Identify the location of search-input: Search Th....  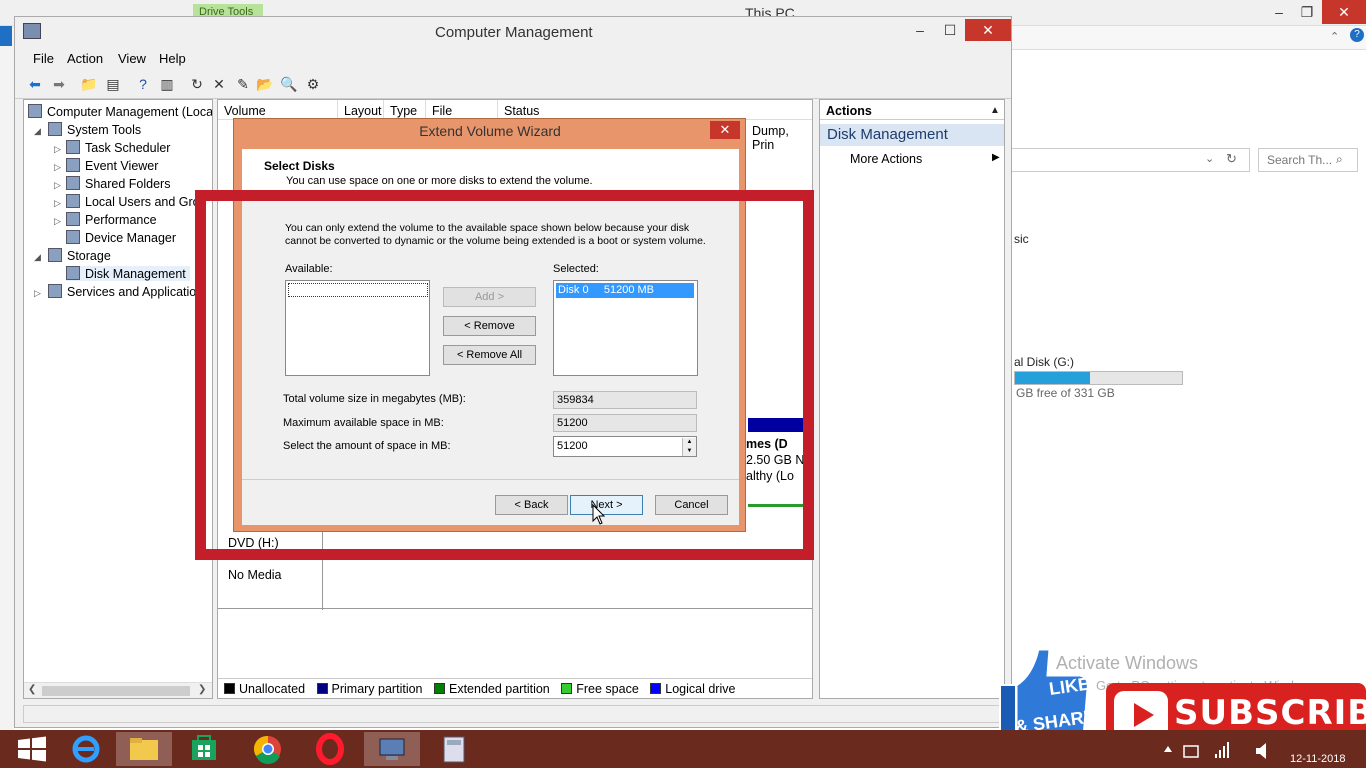
(1308, 160).